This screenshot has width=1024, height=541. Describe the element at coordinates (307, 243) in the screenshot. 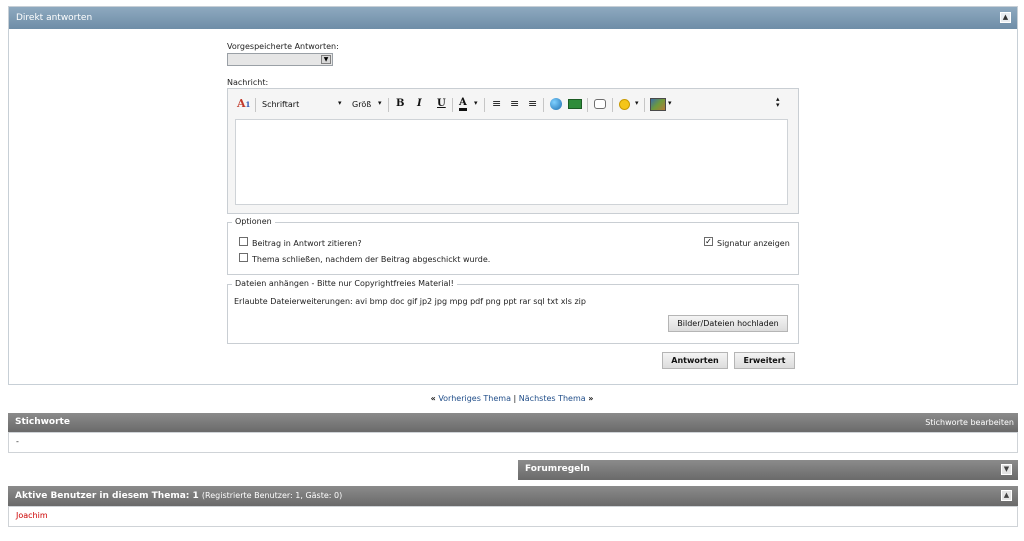

I see `quote-post-label: Beitrag in Antwort zitieren?` at that location.